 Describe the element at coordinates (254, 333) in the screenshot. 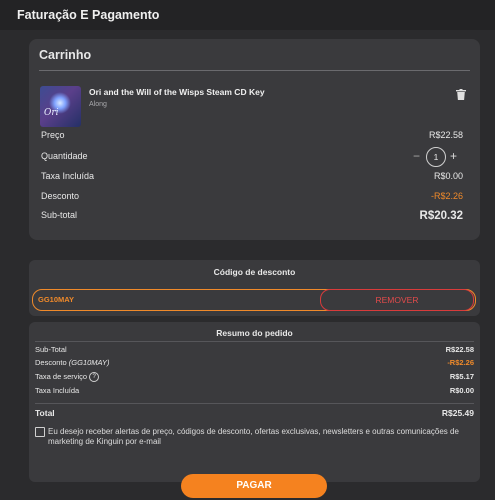

I see `order-summary-title: Resumo do pedido` at that location.